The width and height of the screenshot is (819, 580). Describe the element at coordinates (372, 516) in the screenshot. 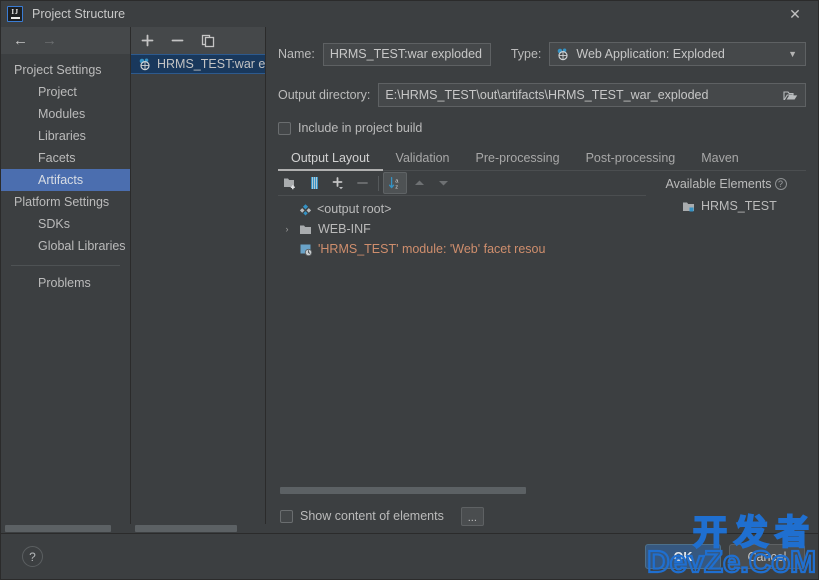

I see `show-content-label: Show content of elements` at that location.